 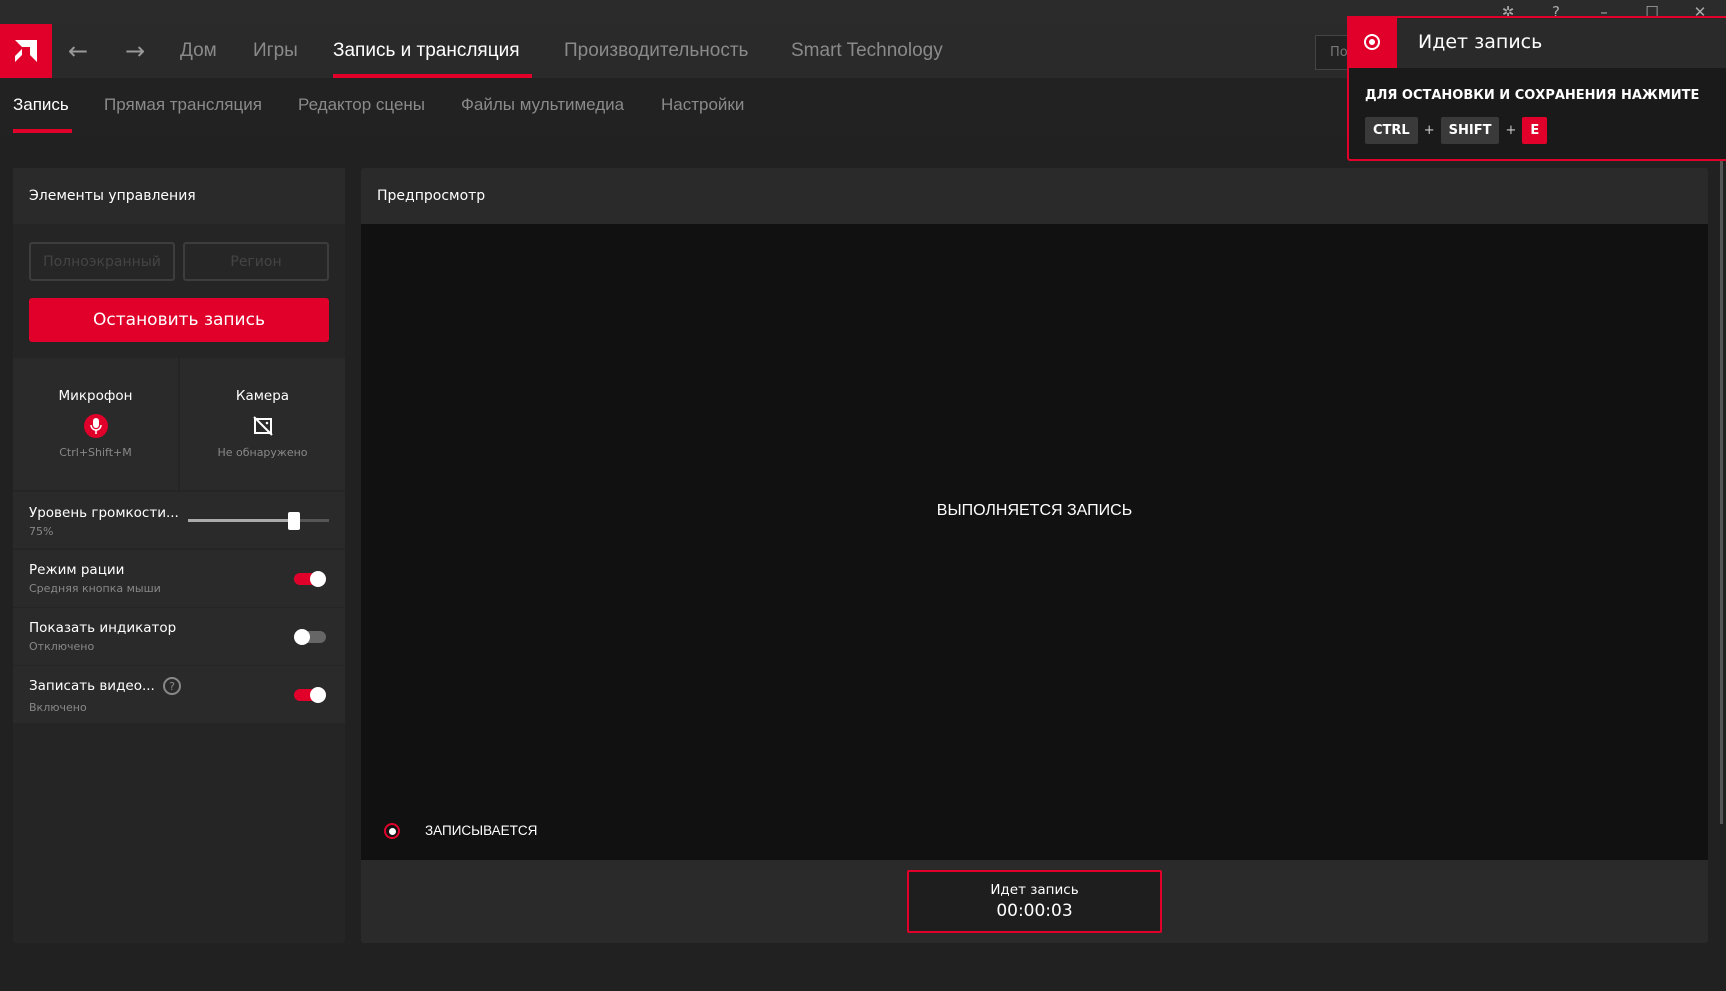 What do you see at coordinates (41, 531) in the screenshot?
I see `volume-value: 75%` at bounding box center [41, 531].